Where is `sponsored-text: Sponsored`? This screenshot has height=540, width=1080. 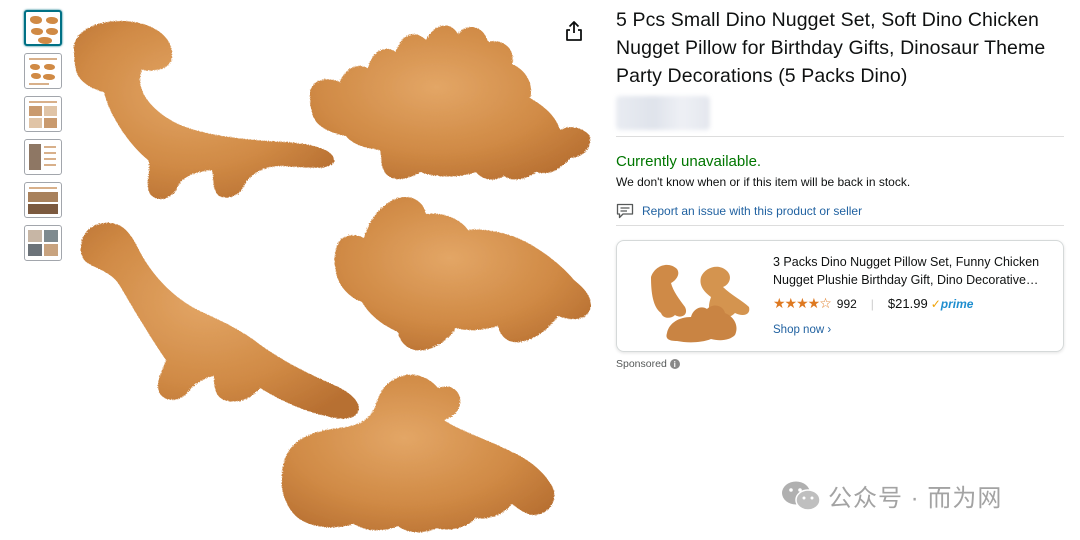
sponsored-text: Sponsored is located at coordinates (641, 364).